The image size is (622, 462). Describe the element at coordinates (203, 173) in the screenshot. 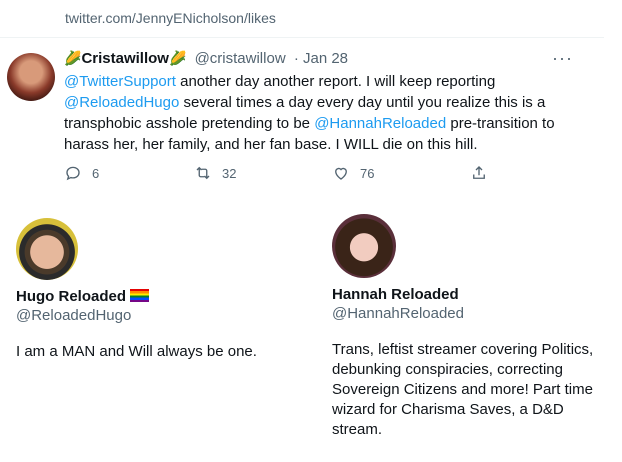

I see `retweet-icon` at that location.